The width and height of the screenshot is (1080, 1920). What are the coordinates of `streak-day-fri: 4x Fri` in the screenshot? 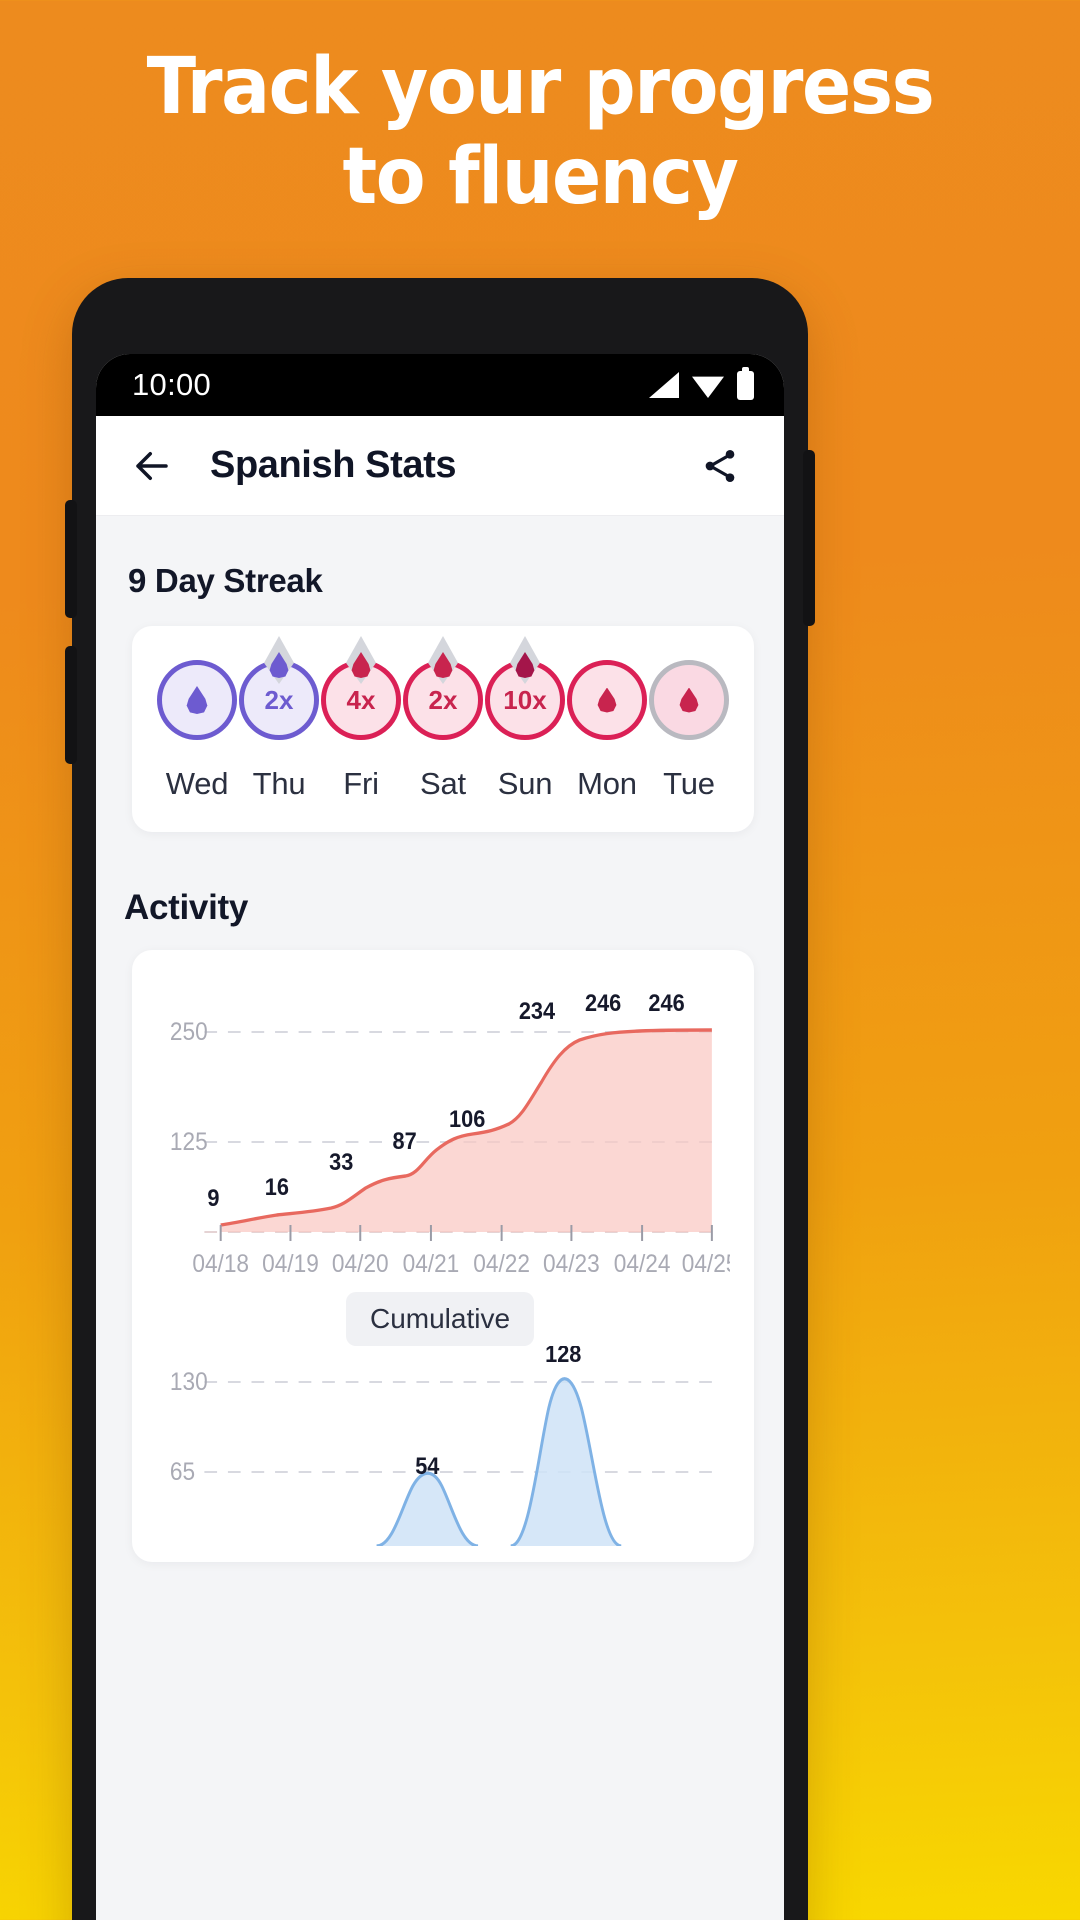 It's located at (361, 719).